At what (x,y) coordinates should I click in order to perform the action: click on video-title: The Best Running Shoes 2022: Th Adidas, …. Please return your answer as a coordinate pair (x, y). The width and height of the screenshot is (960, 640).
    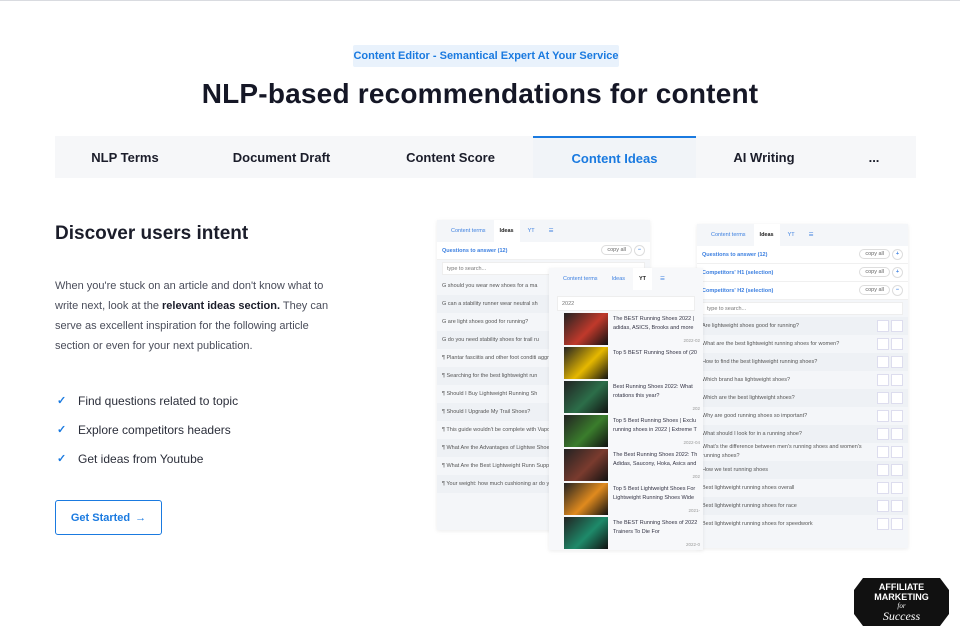
    Looking at the image, I should click on (655, 459).